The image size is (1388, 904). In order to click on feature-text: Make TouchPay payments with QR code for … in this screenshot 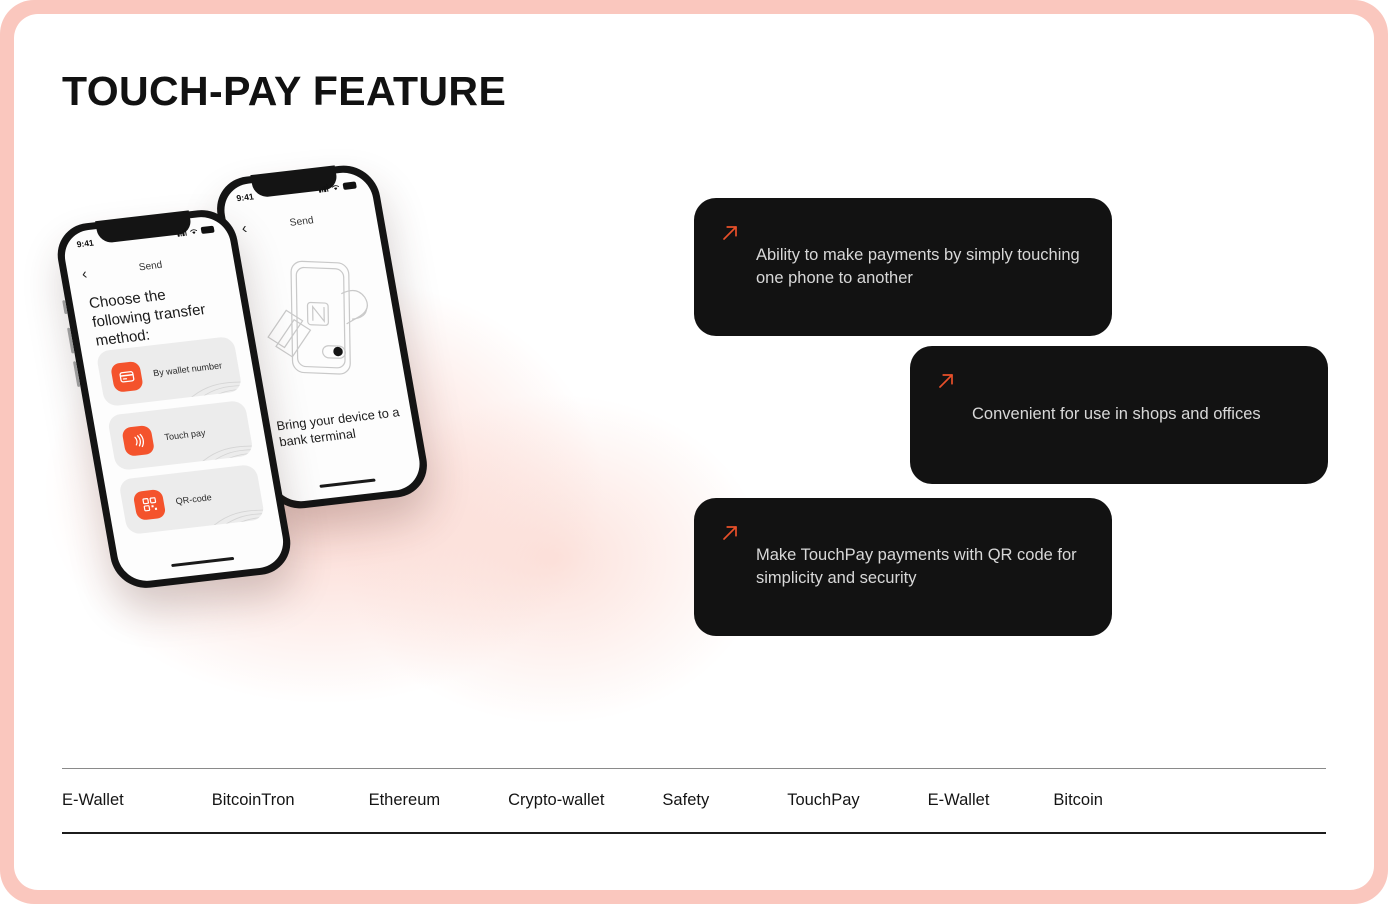, I will do `click(916, 566)`.